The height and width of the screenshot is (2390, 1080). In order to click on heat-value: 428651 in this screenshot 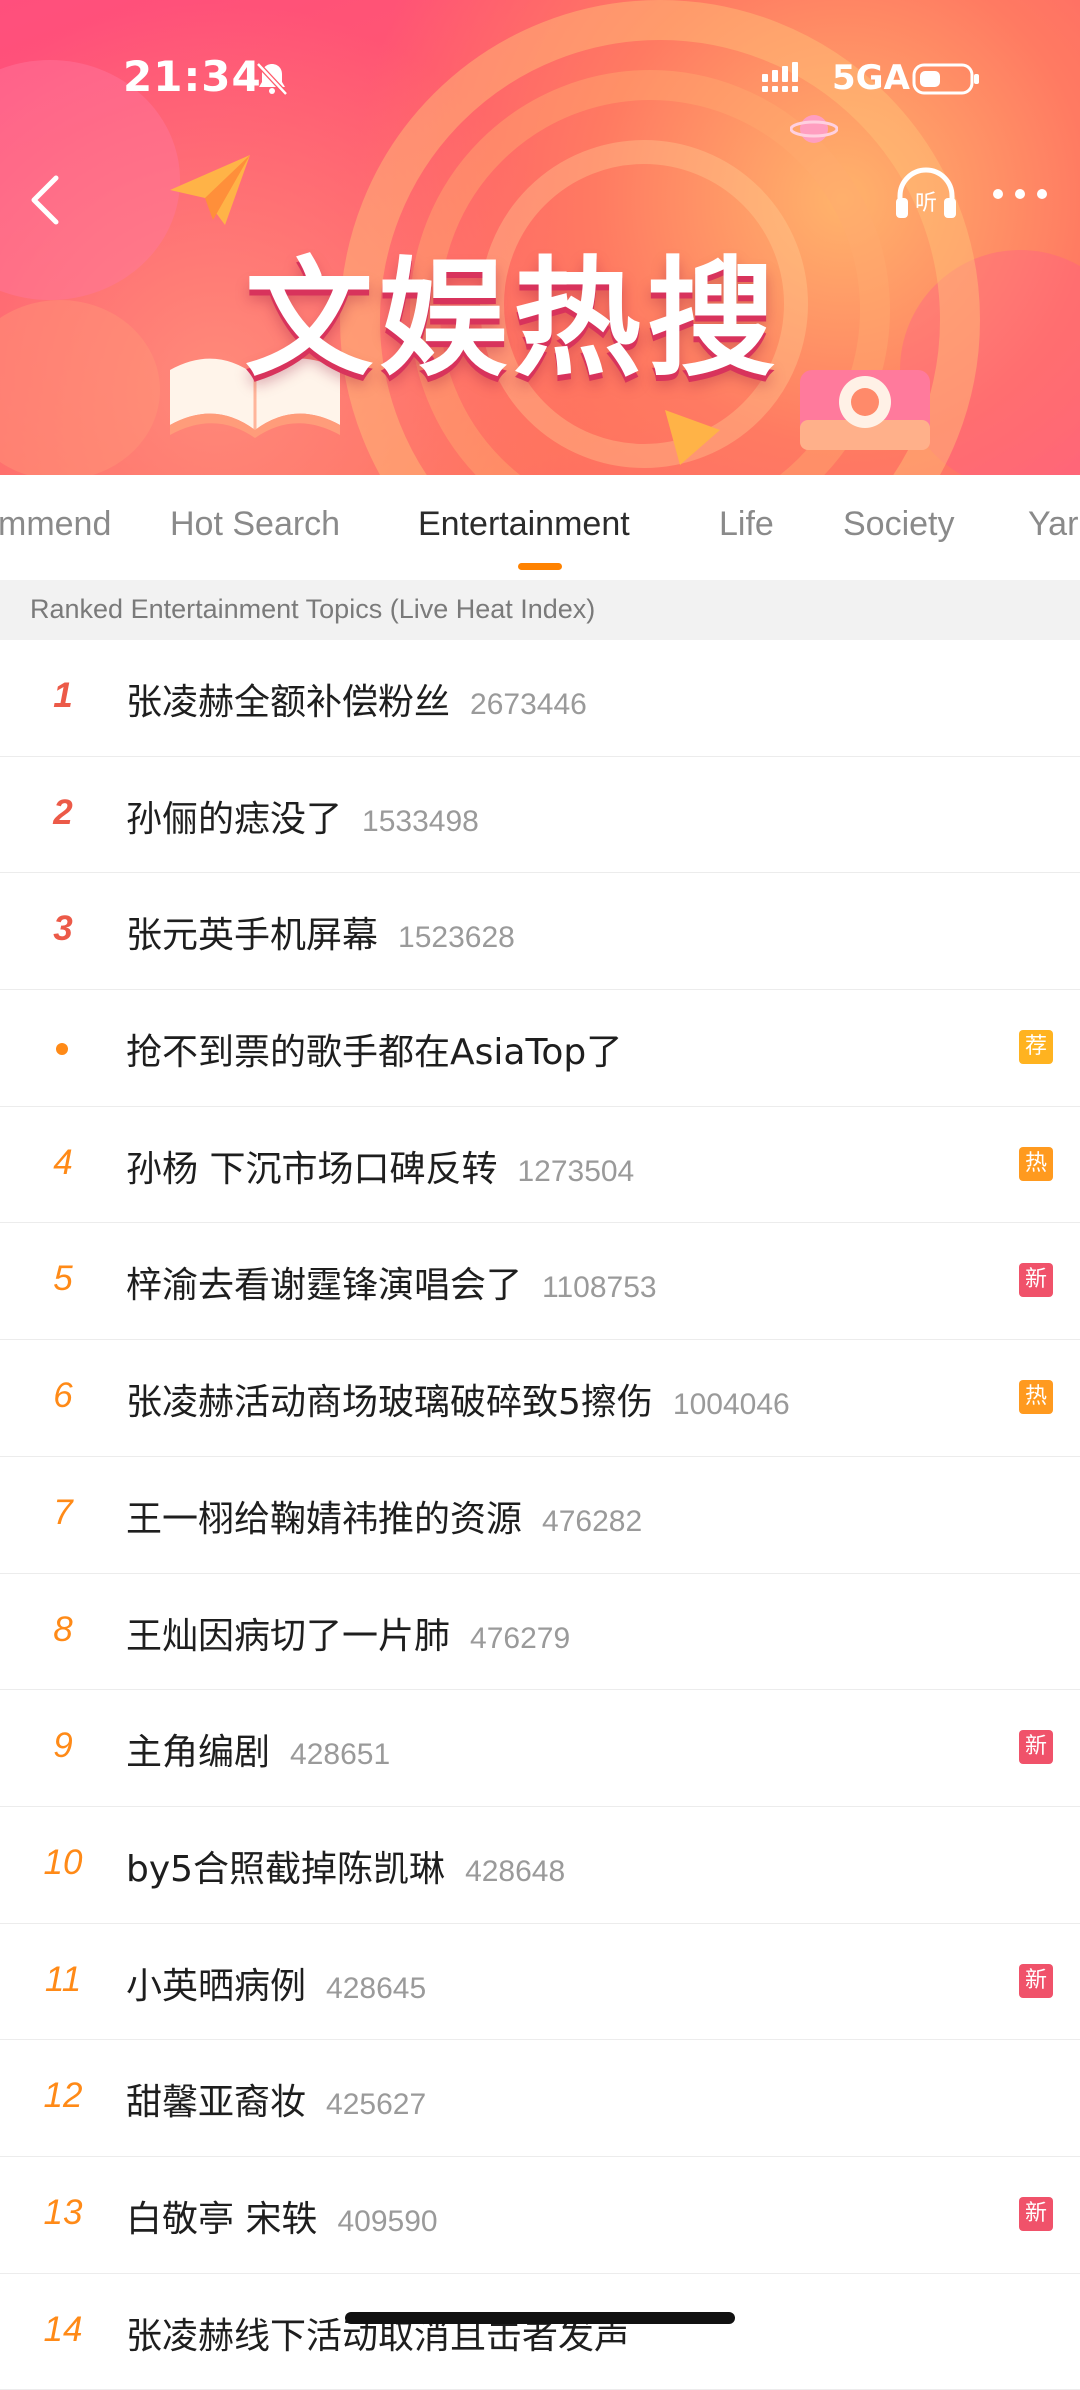, I will do `click(340, 1755)`.